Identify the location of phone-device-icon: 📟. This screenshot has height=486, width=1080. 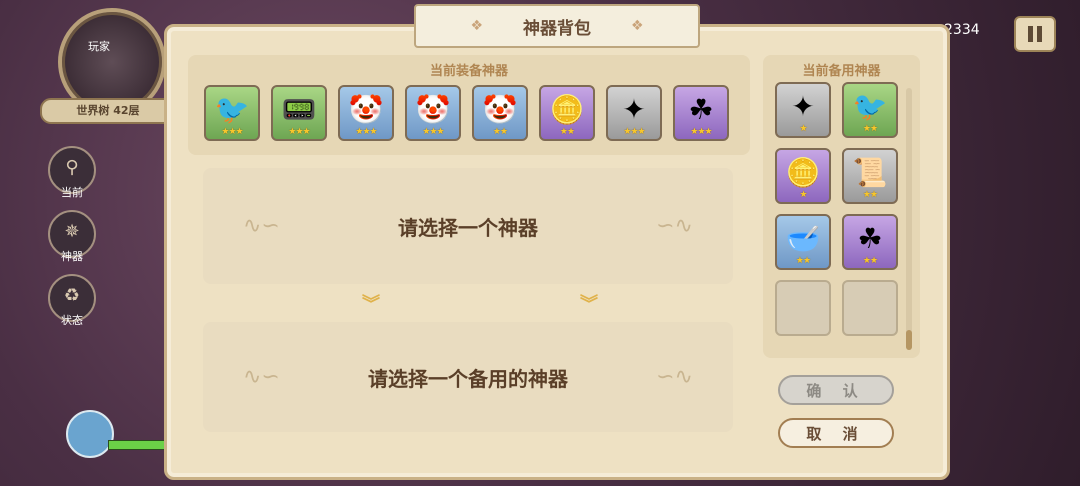
(299, 109).